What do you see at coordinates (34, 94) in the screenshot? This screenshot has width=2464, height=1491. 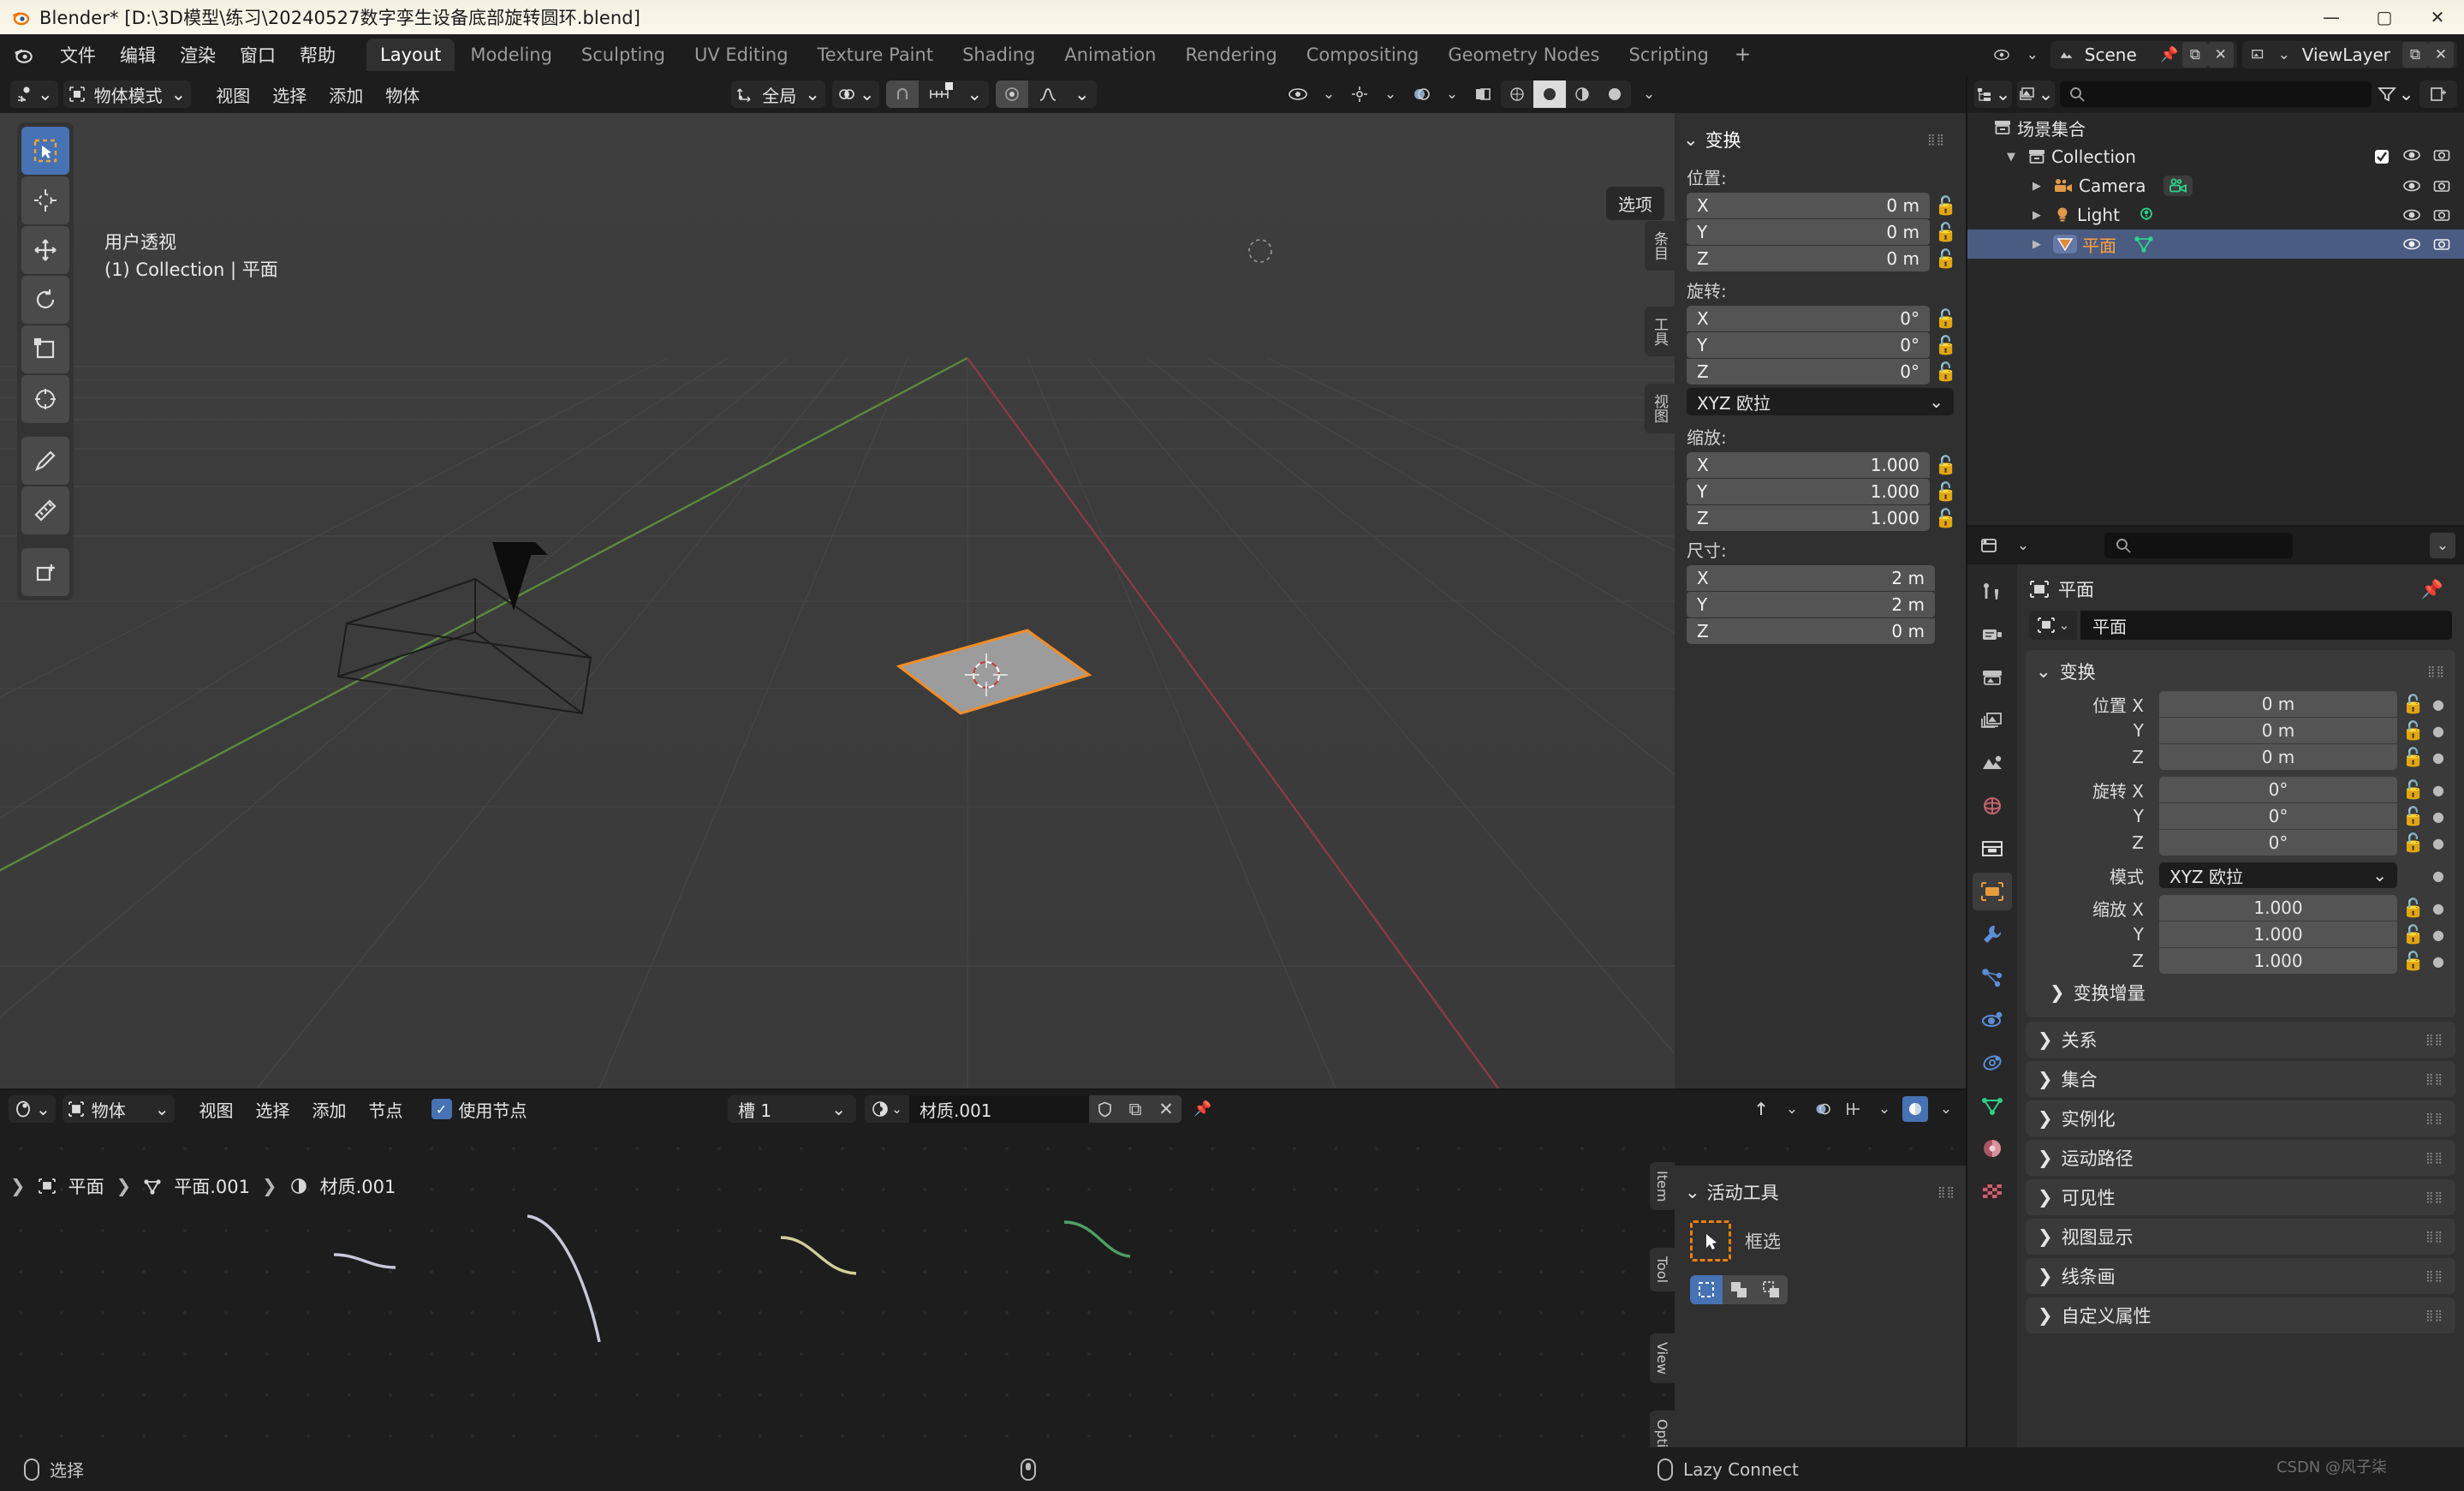 I see `editor-type-selector-viewport: ⌄` at bounding box center [34, 94].